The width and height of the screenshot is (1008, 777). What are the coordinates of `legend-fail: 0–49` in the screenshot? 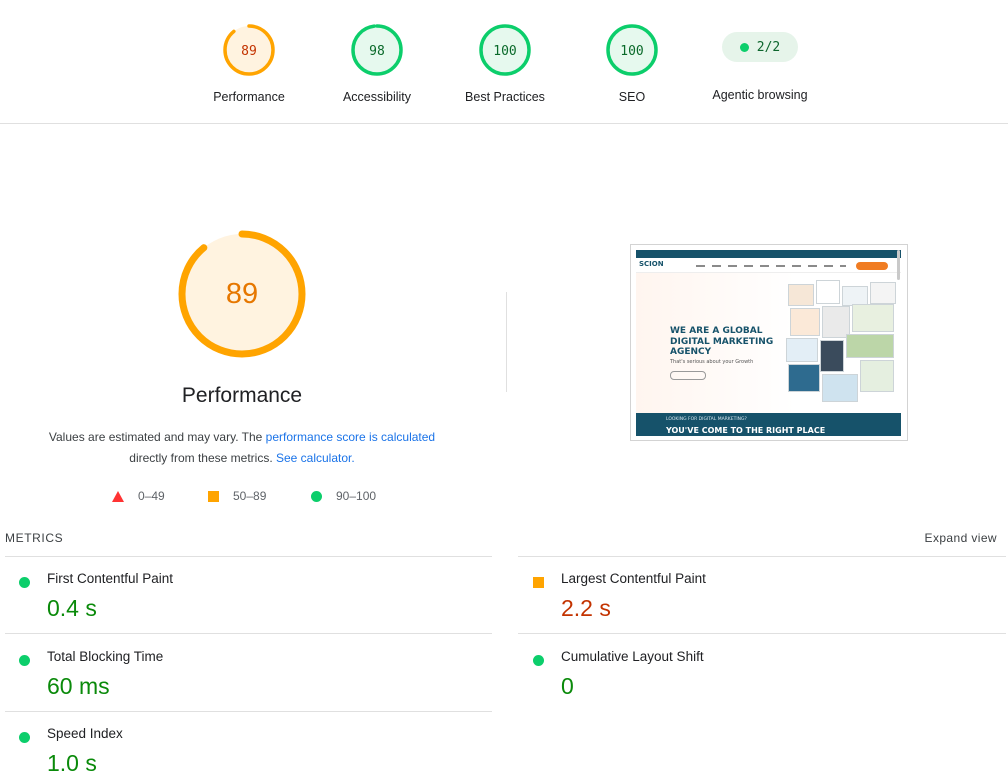 It's located at (138, 496).